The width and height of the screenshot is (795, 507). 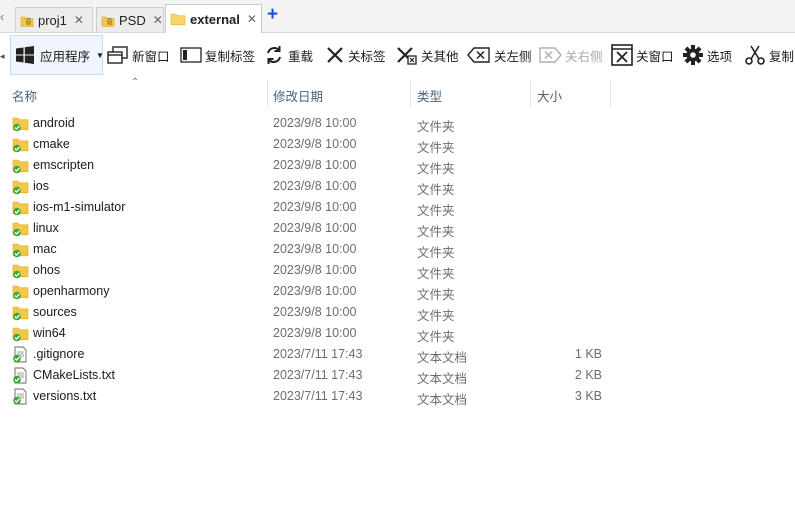 I want to click on folder-icon, so click(x=178, y=19).